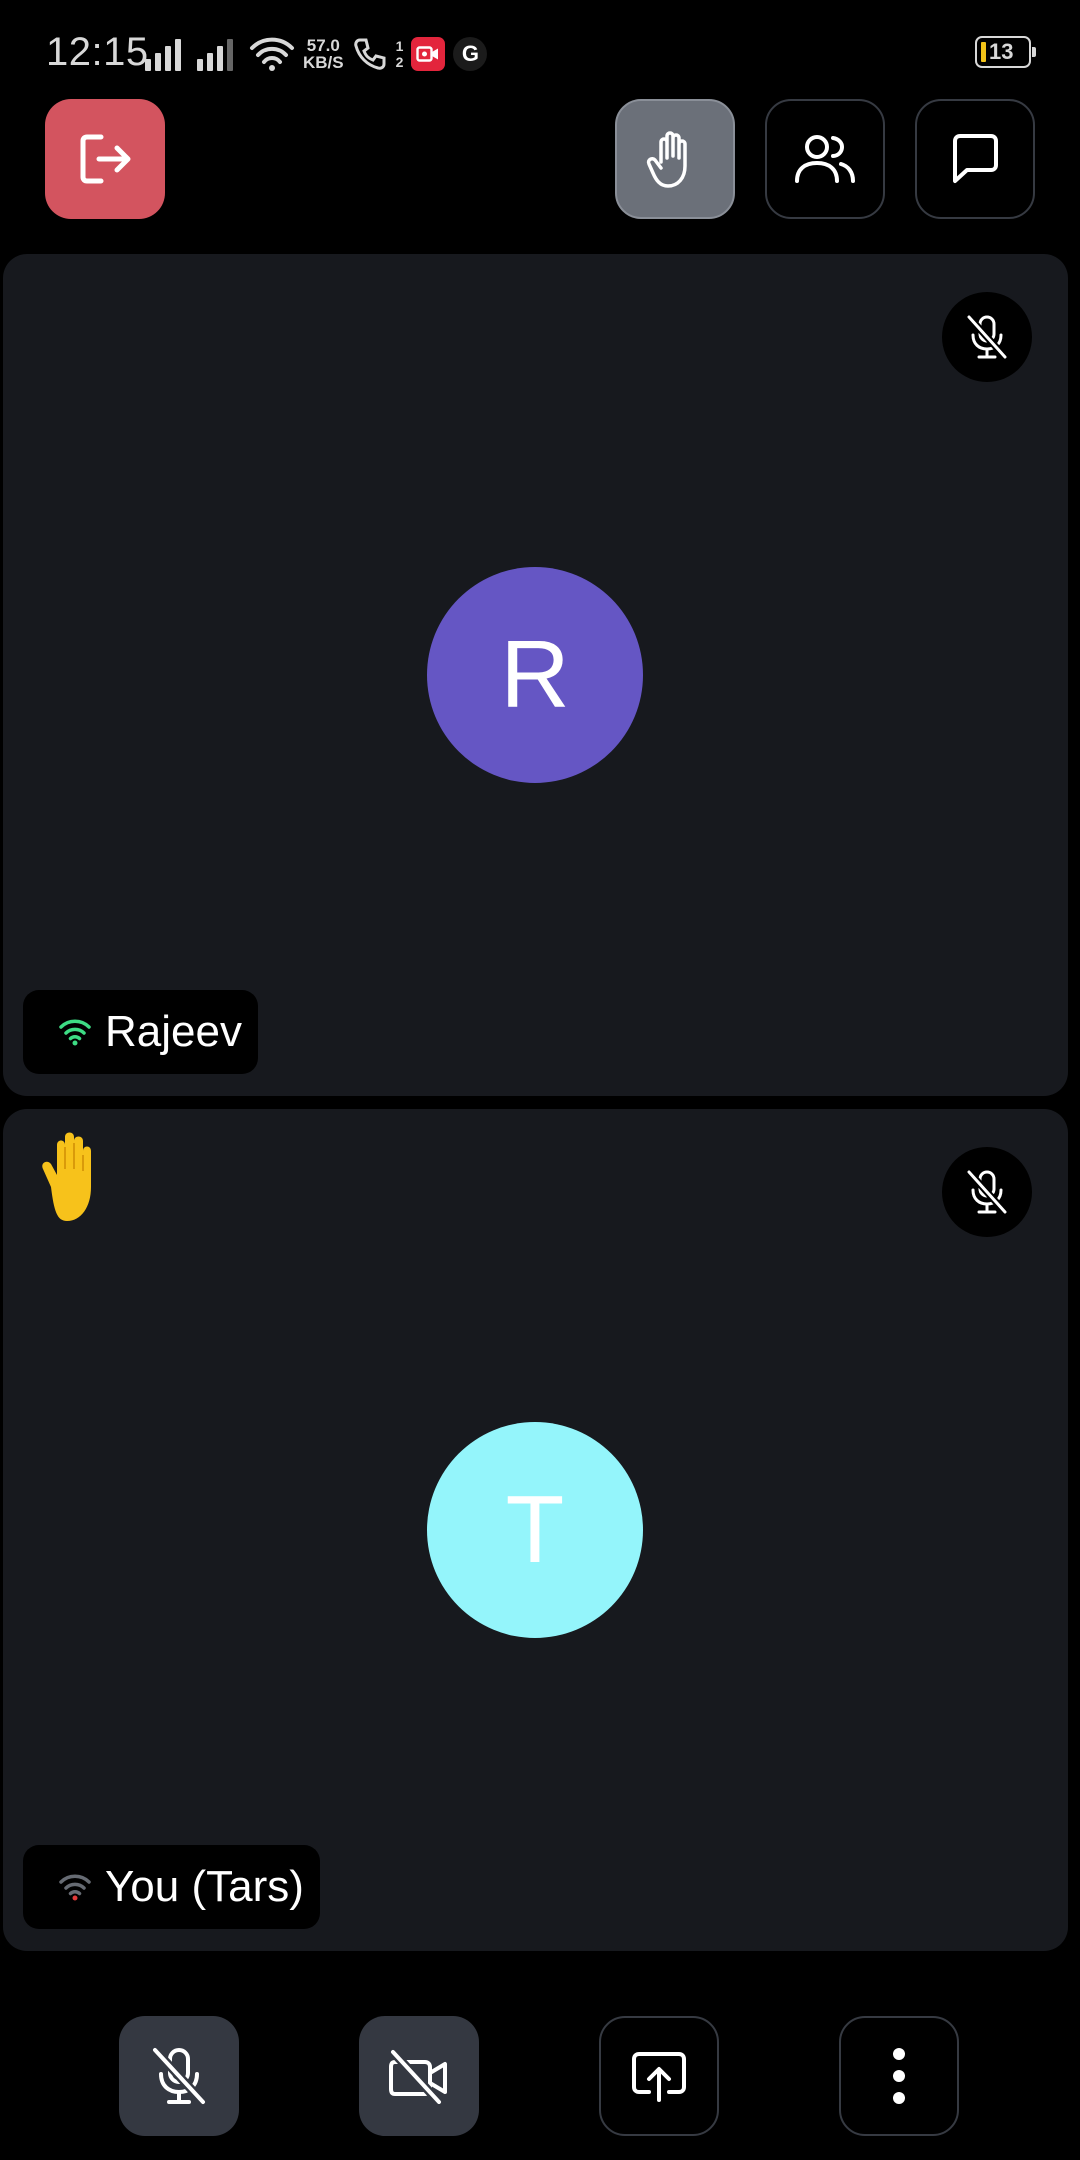  Describe the element at coordinates (666, 159) in the screenshot. I see `hand-icon` at that location.